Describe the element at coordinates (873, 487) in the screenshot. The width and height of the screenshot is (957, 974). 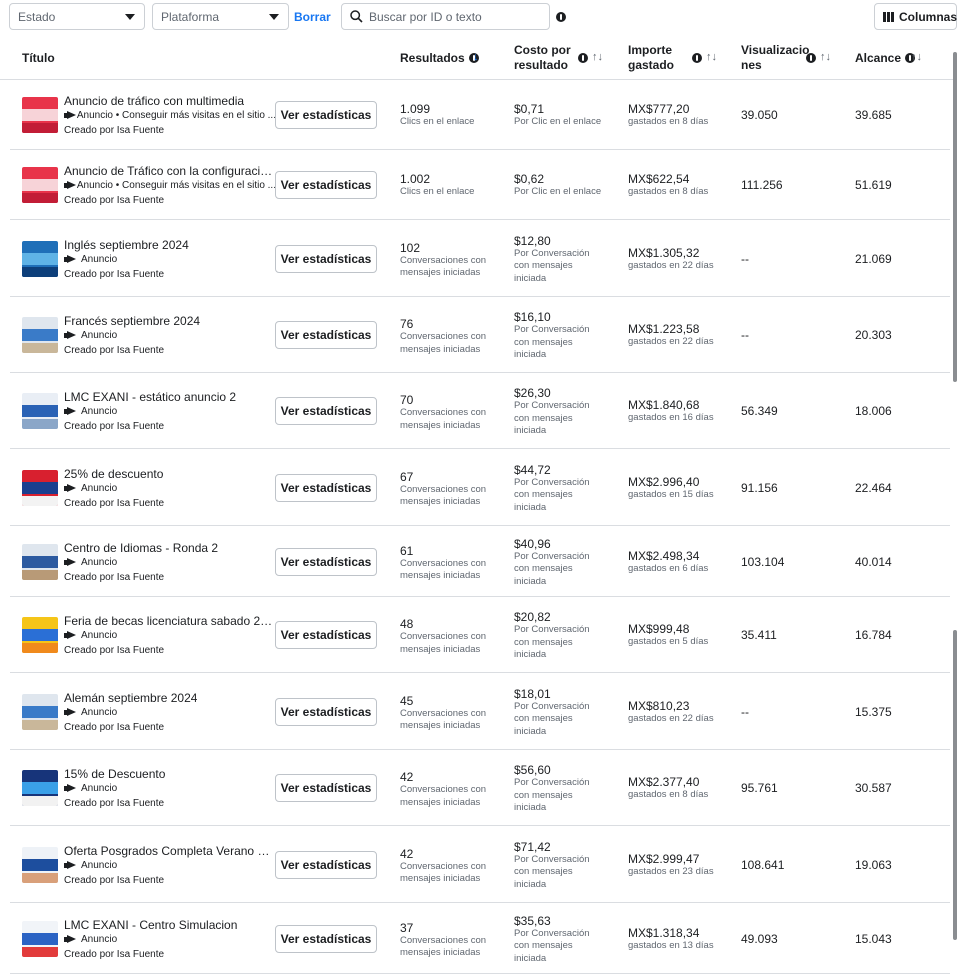
I see `reach-value: 22.464` at that location.